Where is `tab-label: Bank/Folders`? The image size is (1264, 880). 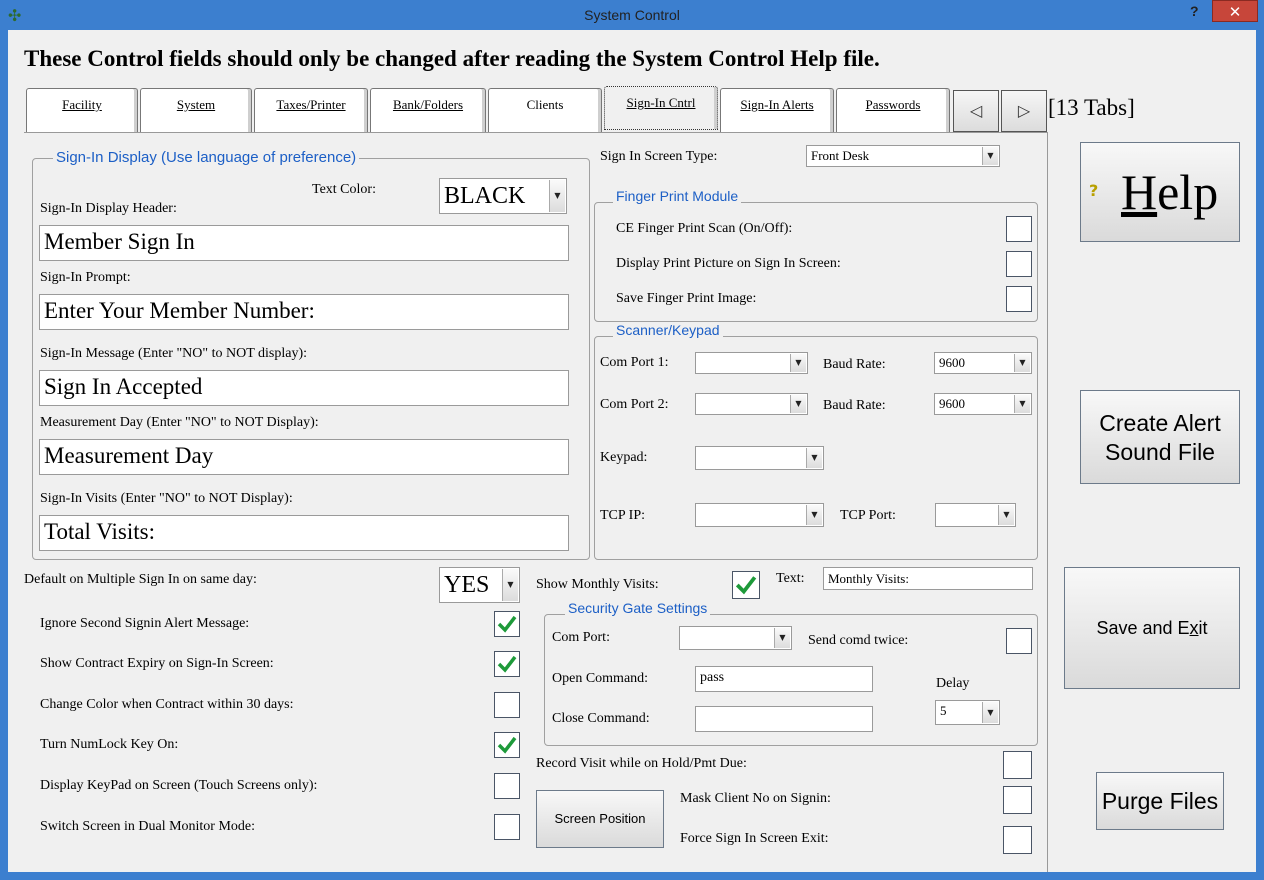 tab-label: Bank/Folders is located at coordinates (428, 104).